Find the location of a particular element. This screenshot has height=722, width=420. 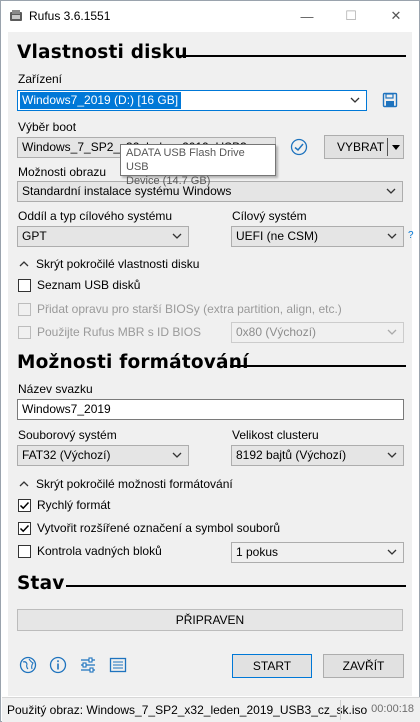

section-title-drive: Vlastnosti disku is located at coordinates (102, 52).